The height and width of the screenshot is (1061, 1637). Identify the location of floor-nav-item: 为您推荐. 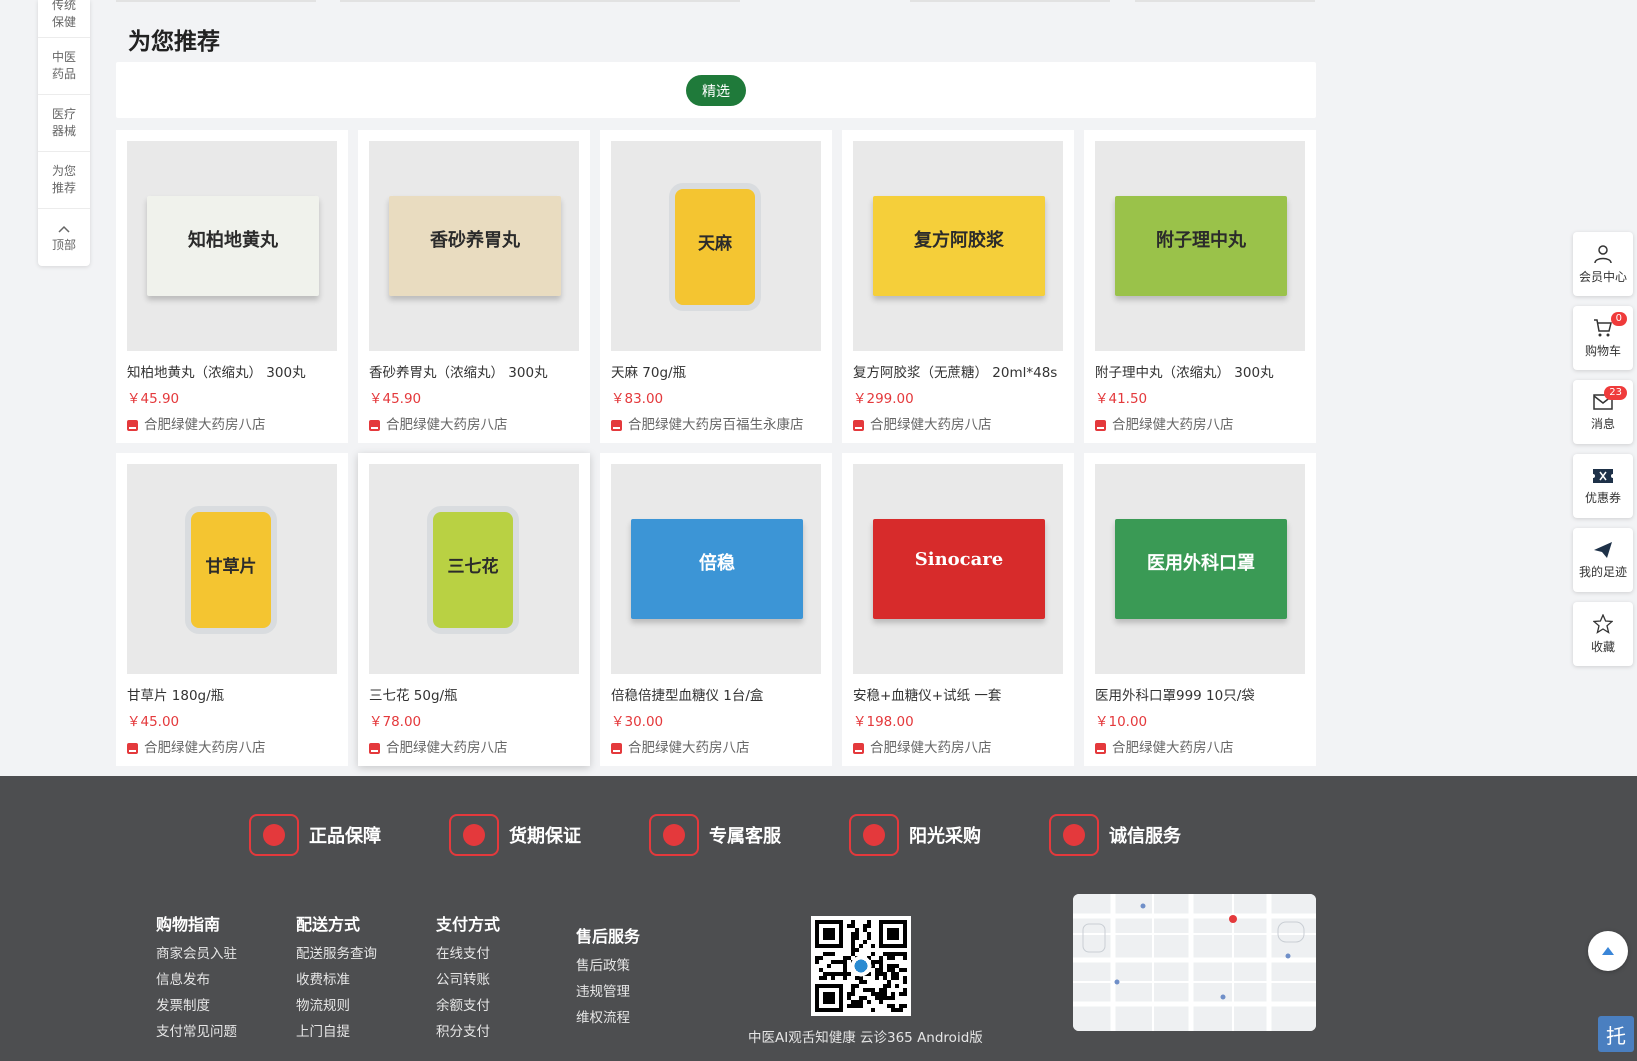
(64, 180).